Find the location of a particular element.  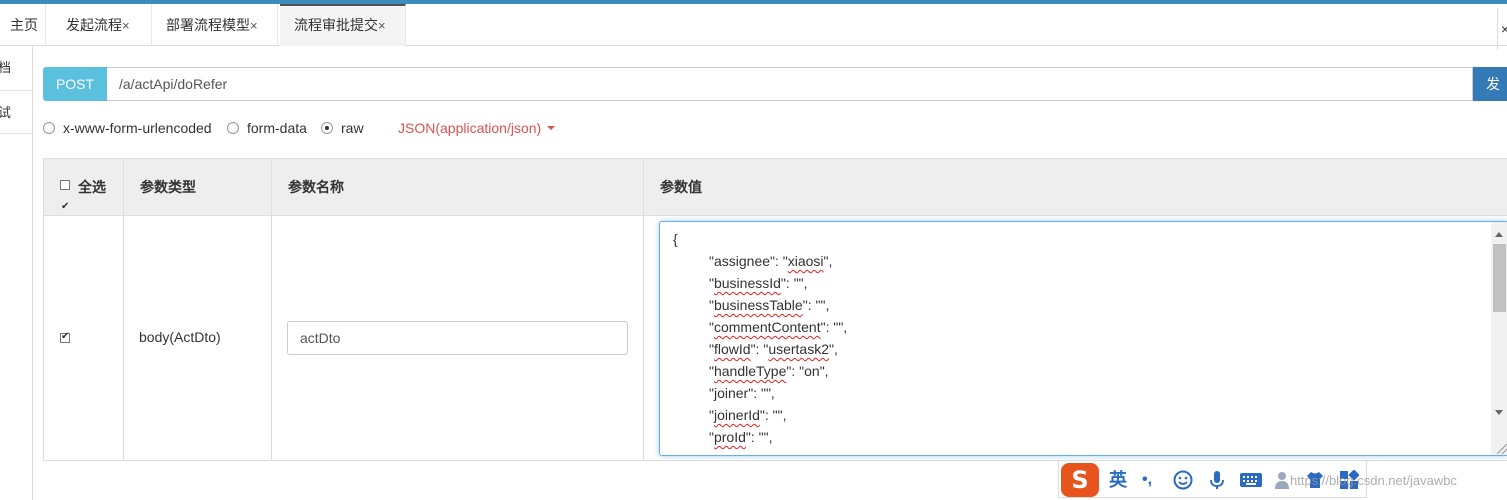

tab-deploy-model: 部署流程模型× is located at coordinates (217, 25).